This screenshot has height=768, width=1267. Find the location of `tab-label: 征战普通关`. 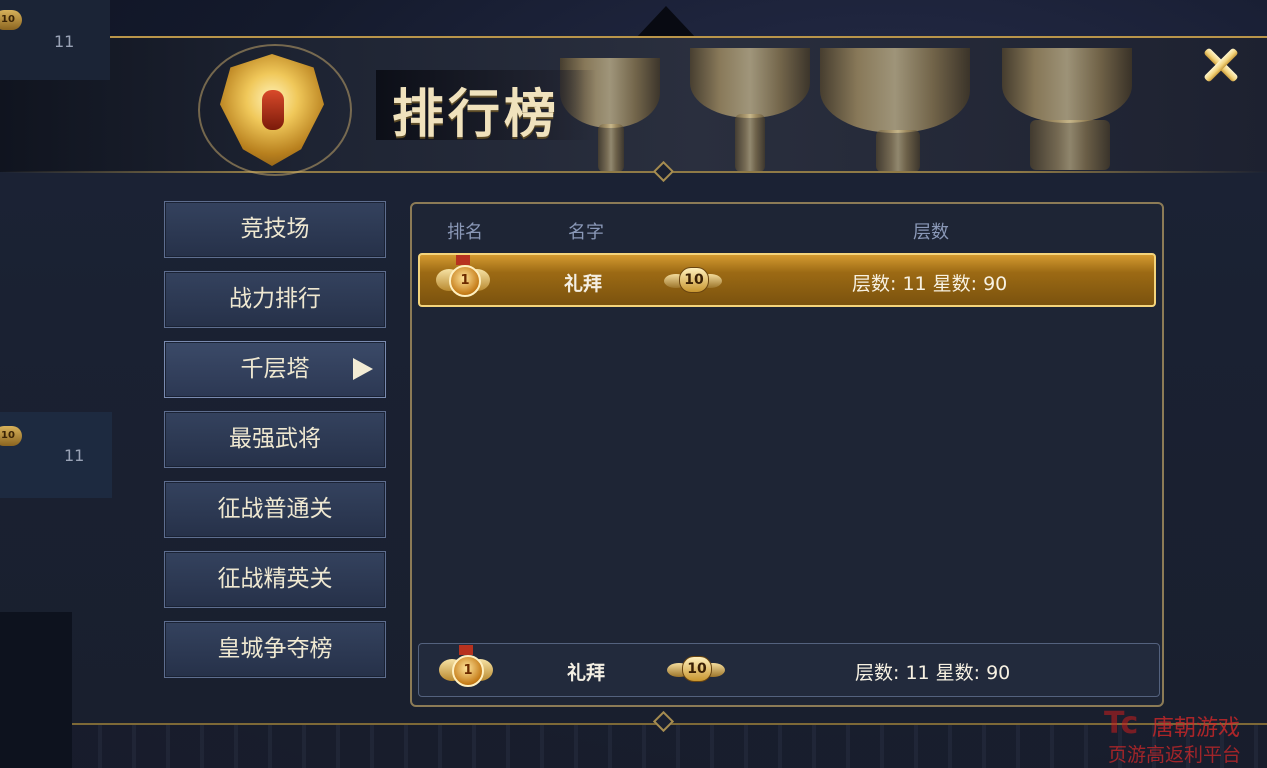

tab-label: 征战普通关 is located at coordinates (275, 509).